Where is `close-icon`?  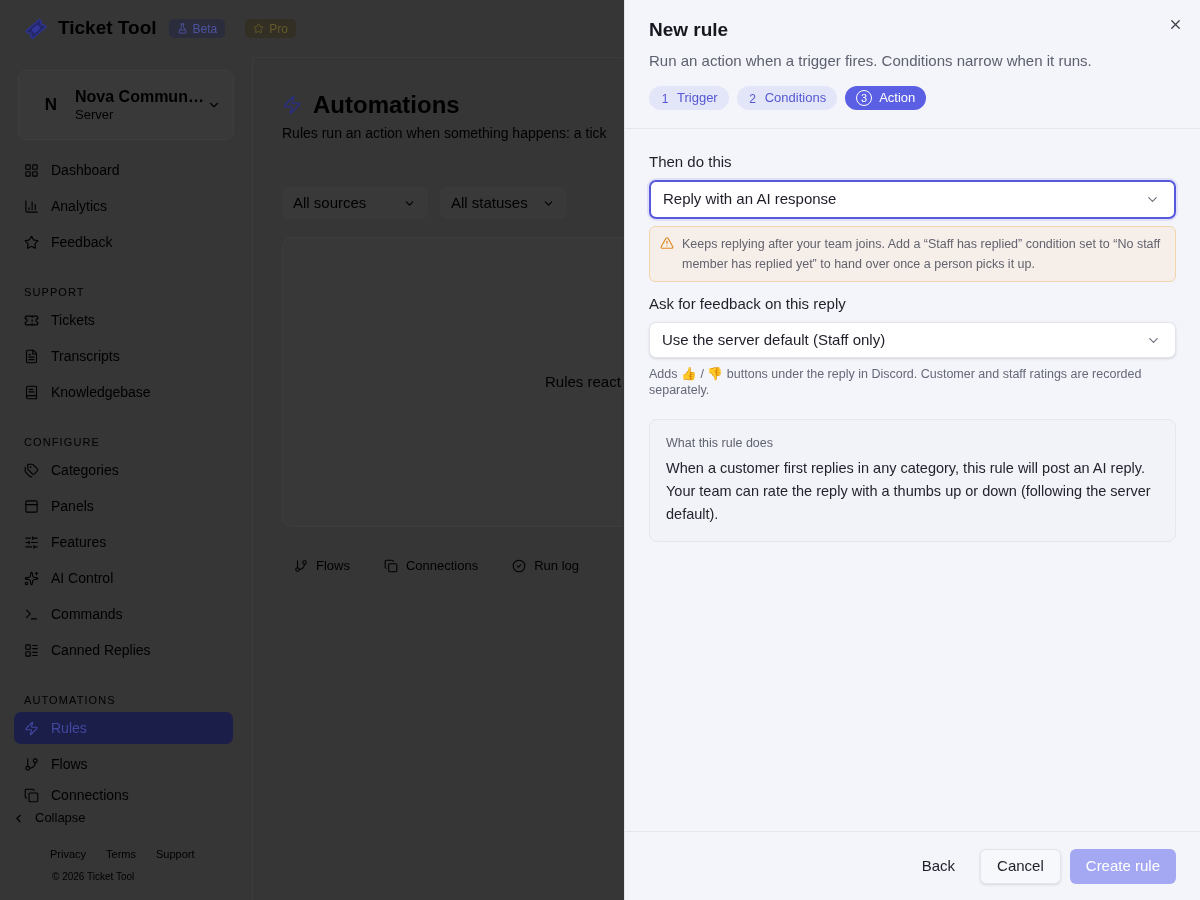 close-icon is located at coordinates (1175, 24).